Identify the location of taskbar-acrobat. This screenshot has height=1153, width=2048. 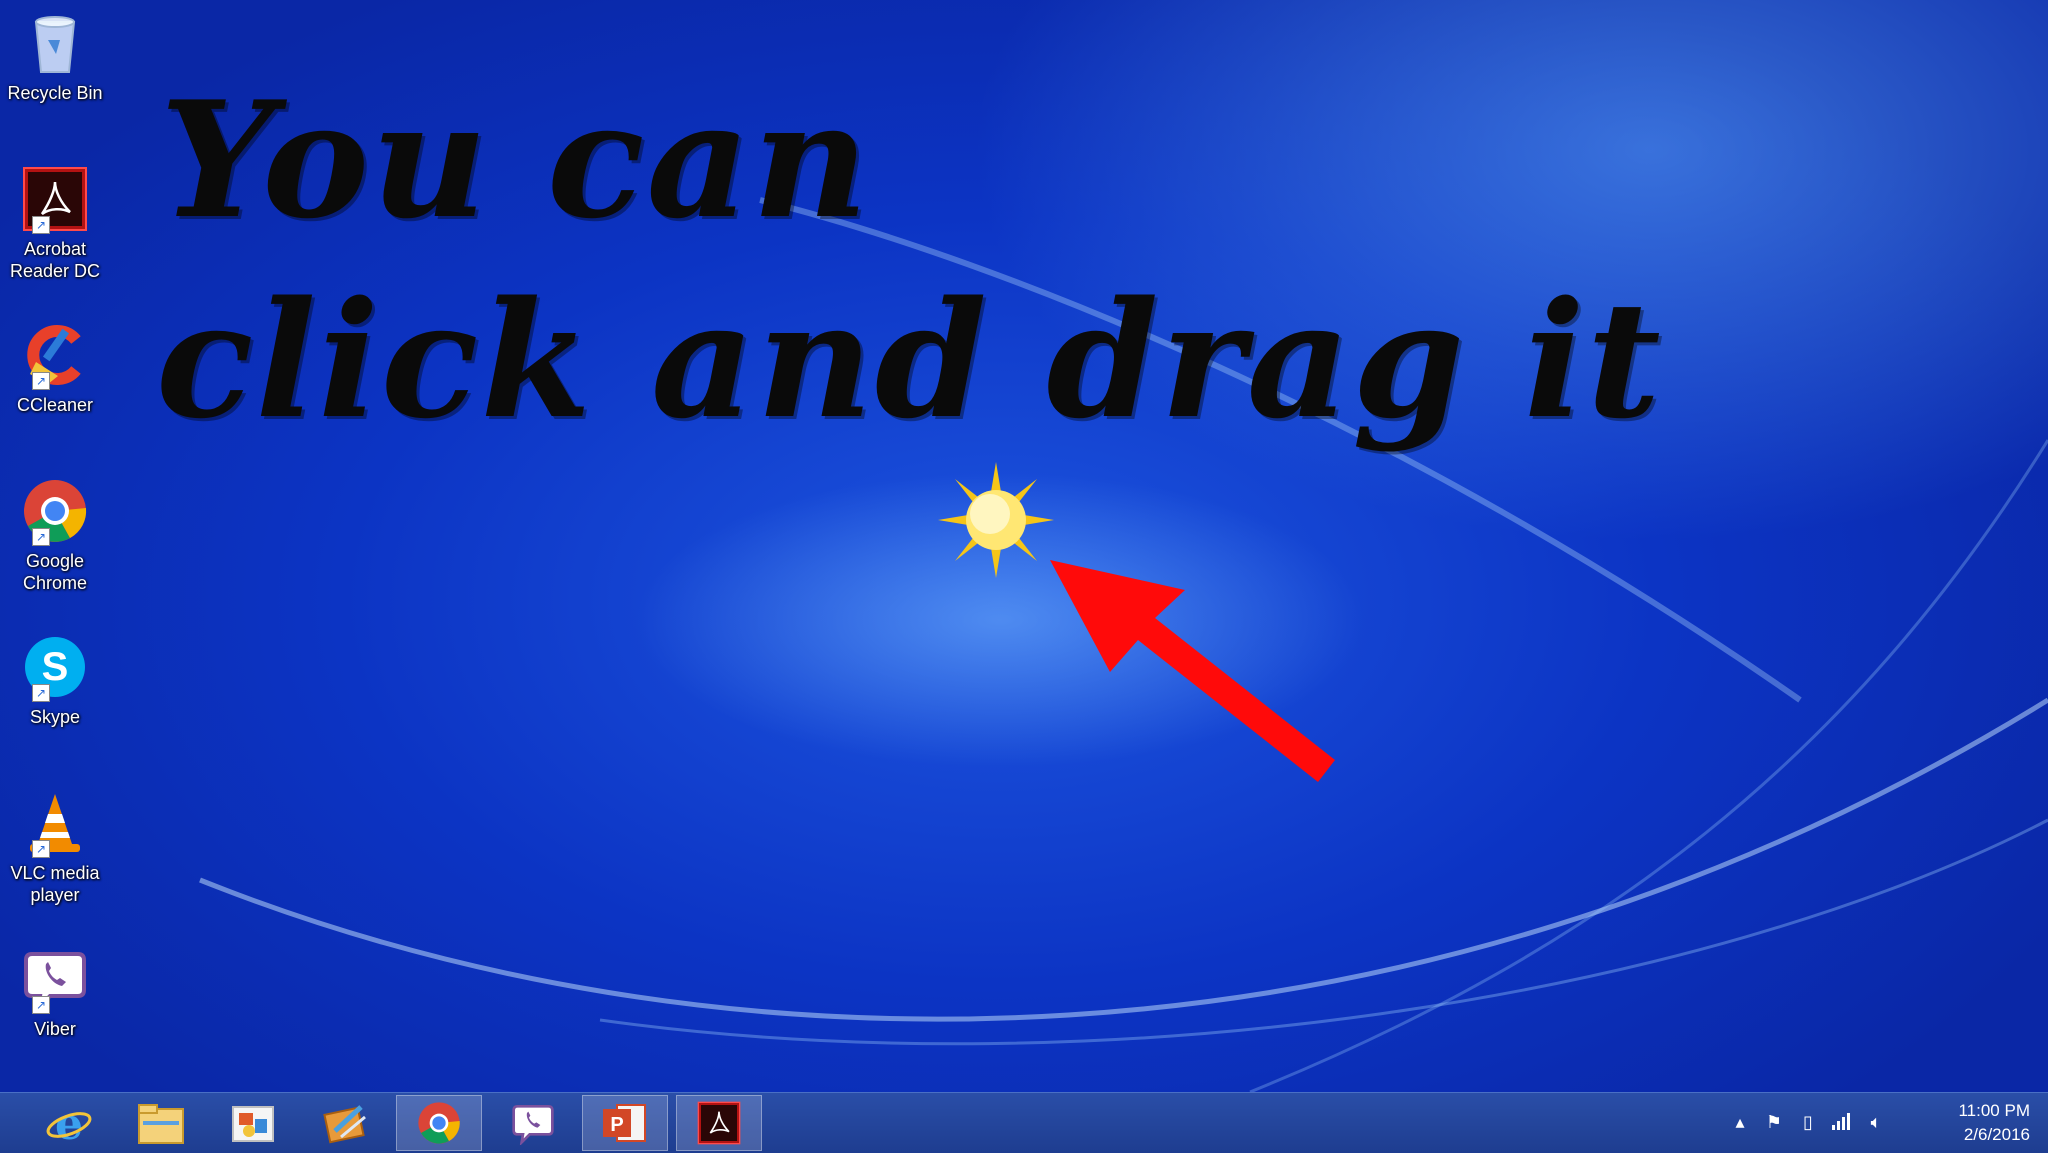
(719, 1123).